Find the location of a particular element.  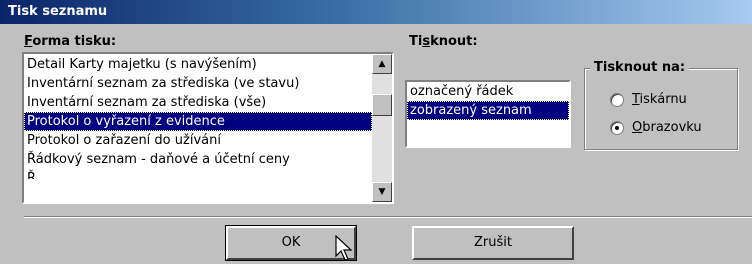

separator-highlight is located at coordinates (388, 217).